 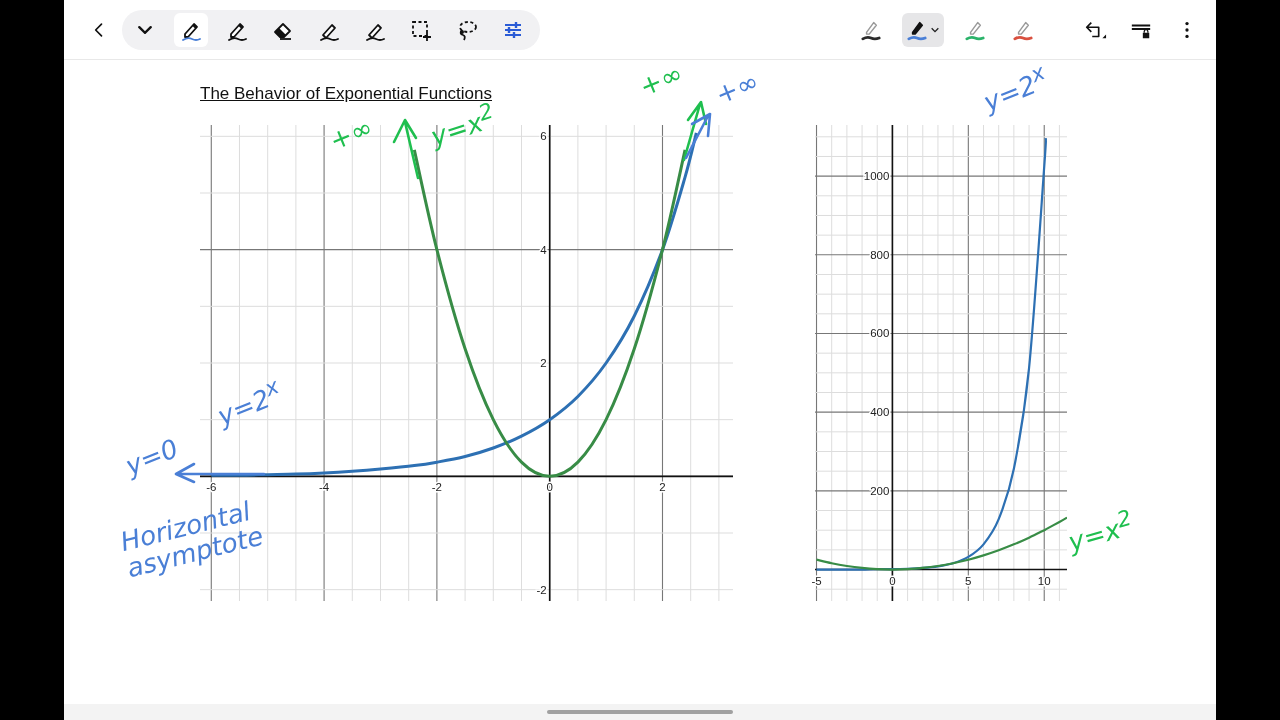 I want to click on pen-color-button, so click(x=923, y=29).